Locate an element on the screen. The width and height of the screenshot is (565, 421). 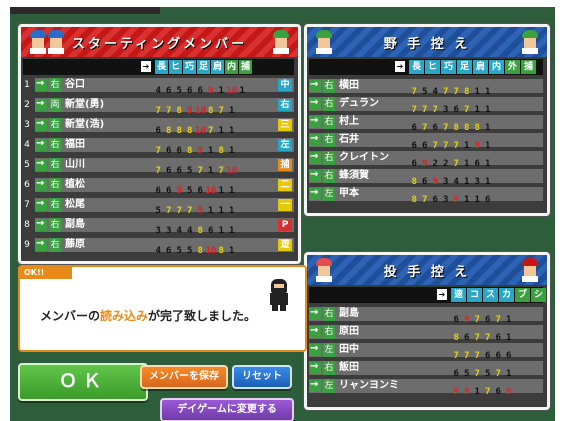
player-row: 右蜂須賀 86934131 is located at coordinates (426, 178).